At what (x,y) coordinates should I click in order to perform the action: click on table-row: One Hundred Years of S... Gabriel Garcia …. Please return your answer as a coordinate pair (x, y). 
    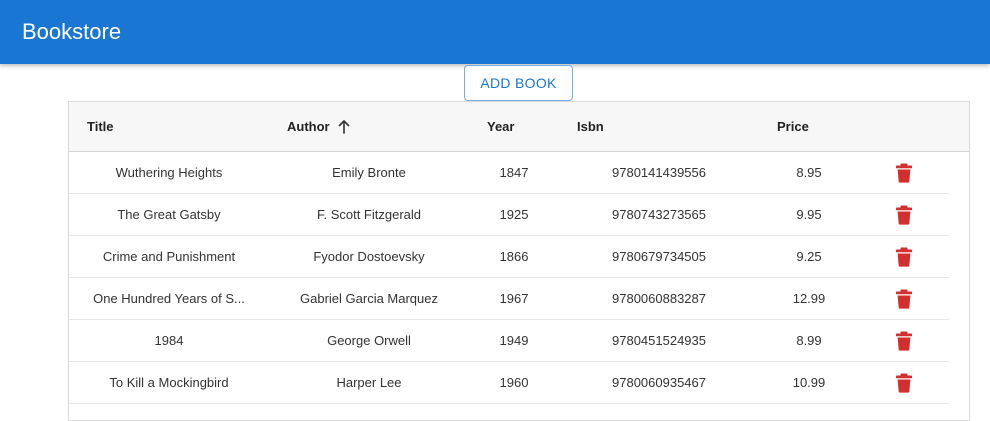
    Looking at the image, I should click on (509, 299).